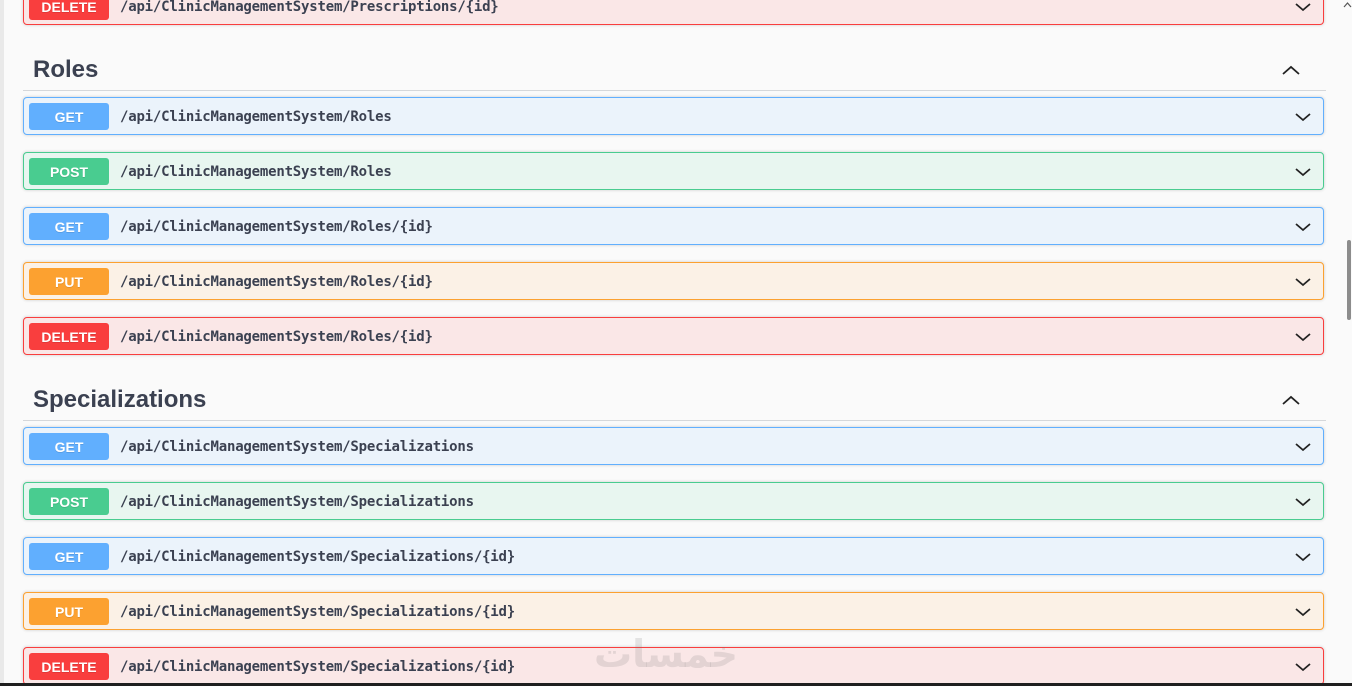 Image resolution: width=1352 pixels, height=686 pixels. Describe the element at coordinates (1347, 5) in the screenshot. I see `scroll-up-arrow-icon` at that location.